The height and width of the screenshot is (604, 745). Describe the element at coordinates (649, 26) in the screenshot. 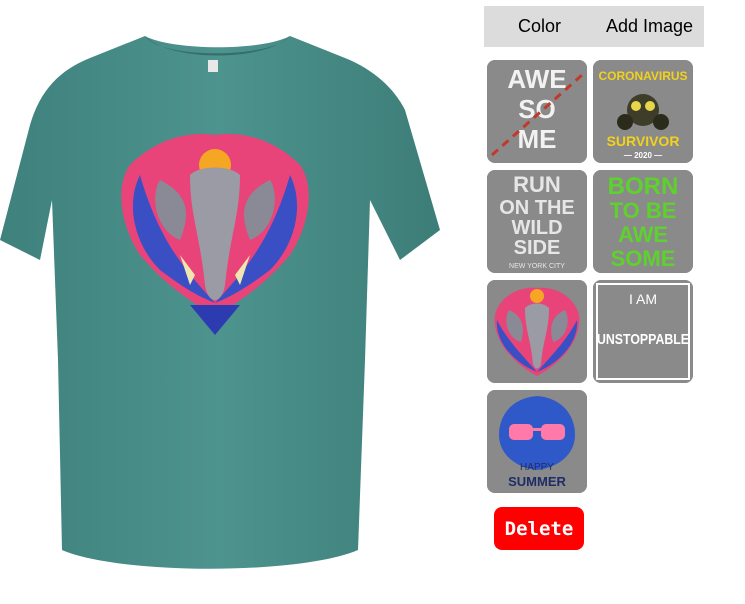

I see `tab-add-image: Add Image` at that location.